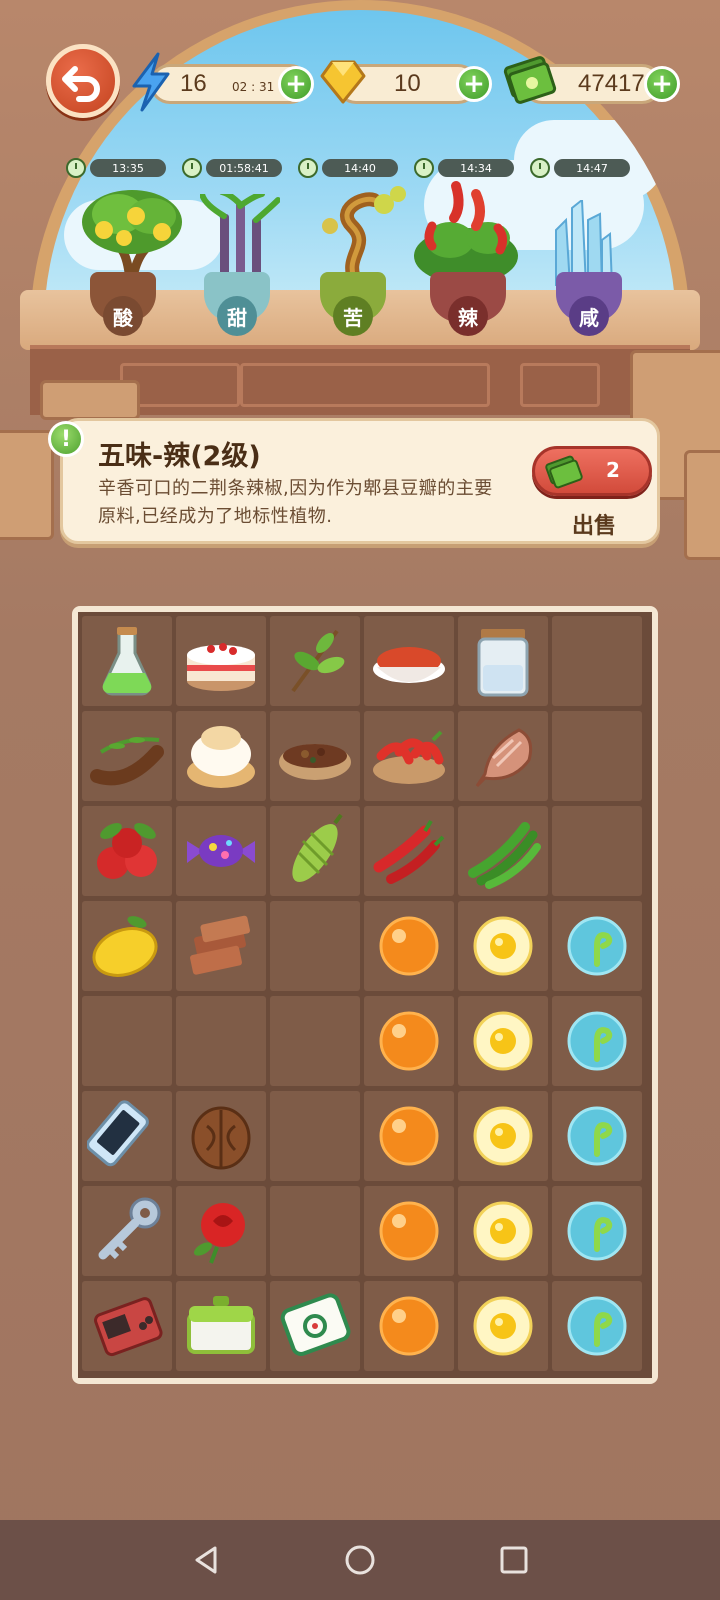  I want to click on nav-back-button, so click(206, 1560).